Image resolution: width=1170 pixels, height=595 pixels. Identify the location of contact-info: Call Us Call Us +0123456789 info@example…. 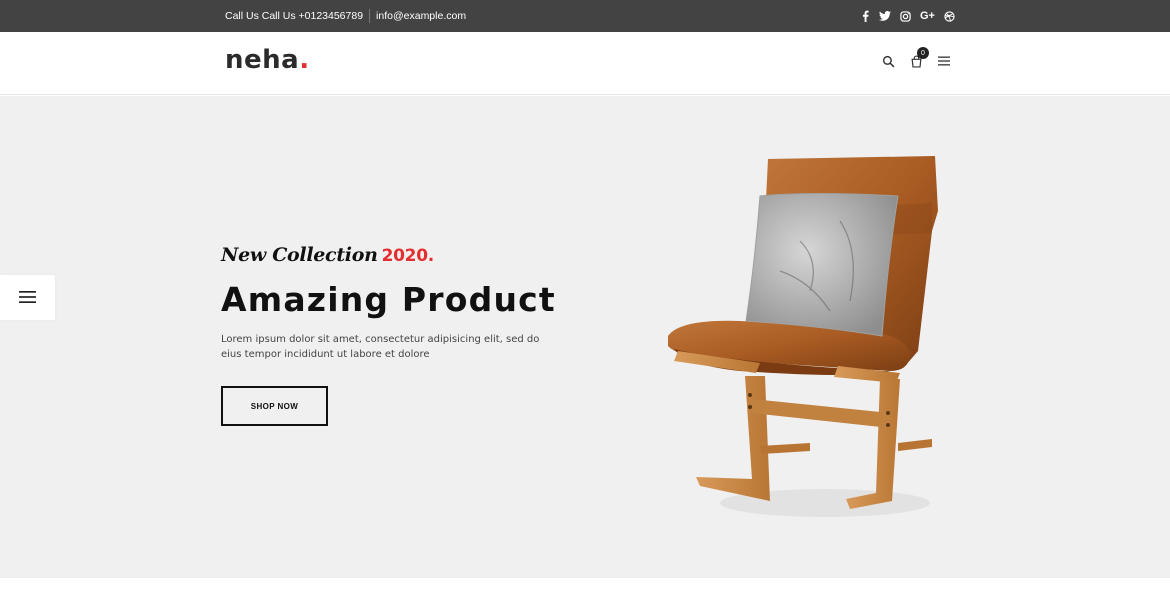
(345, 16).